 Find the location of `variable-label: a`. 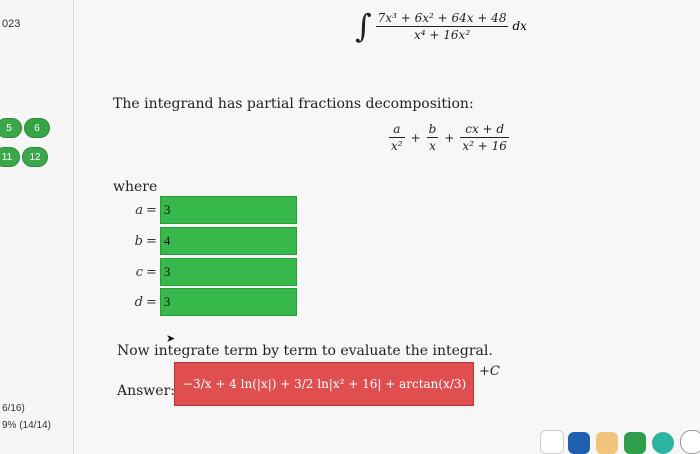

variable-label: a is located at coordinates (139, 210).